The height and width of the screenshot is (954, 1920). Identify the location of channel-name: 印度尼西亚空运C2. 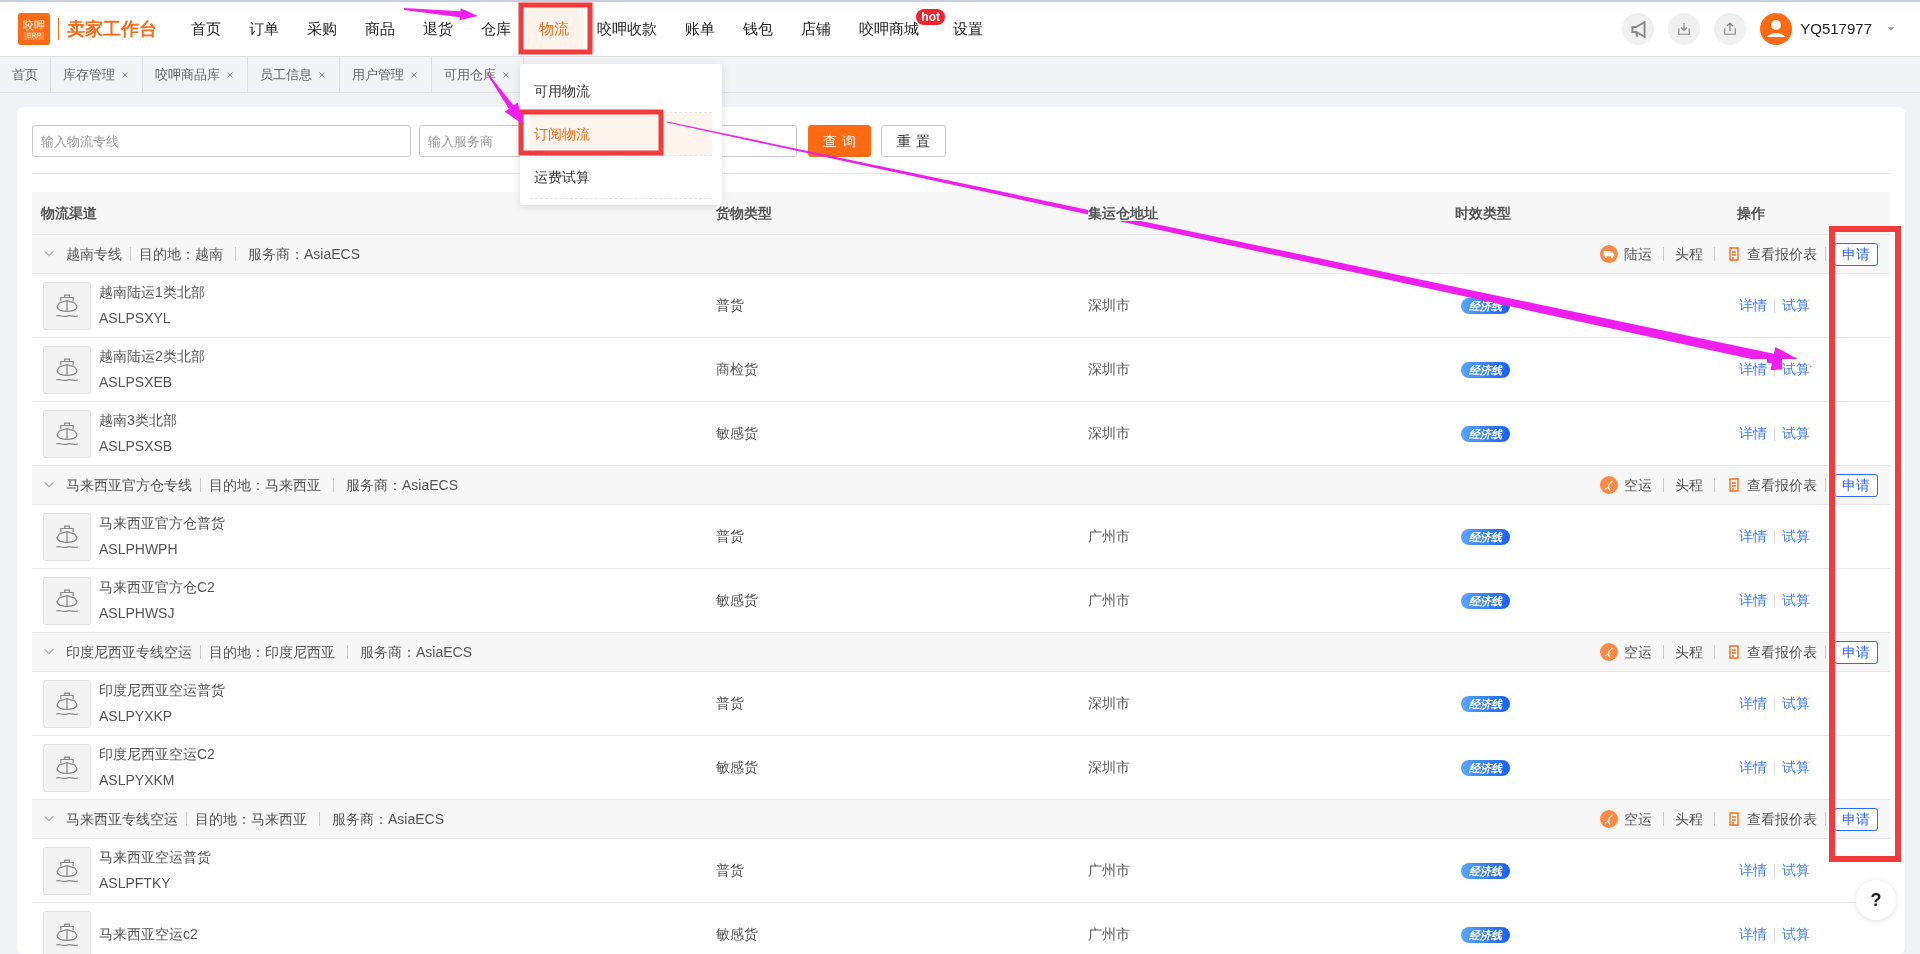
(157, 754).